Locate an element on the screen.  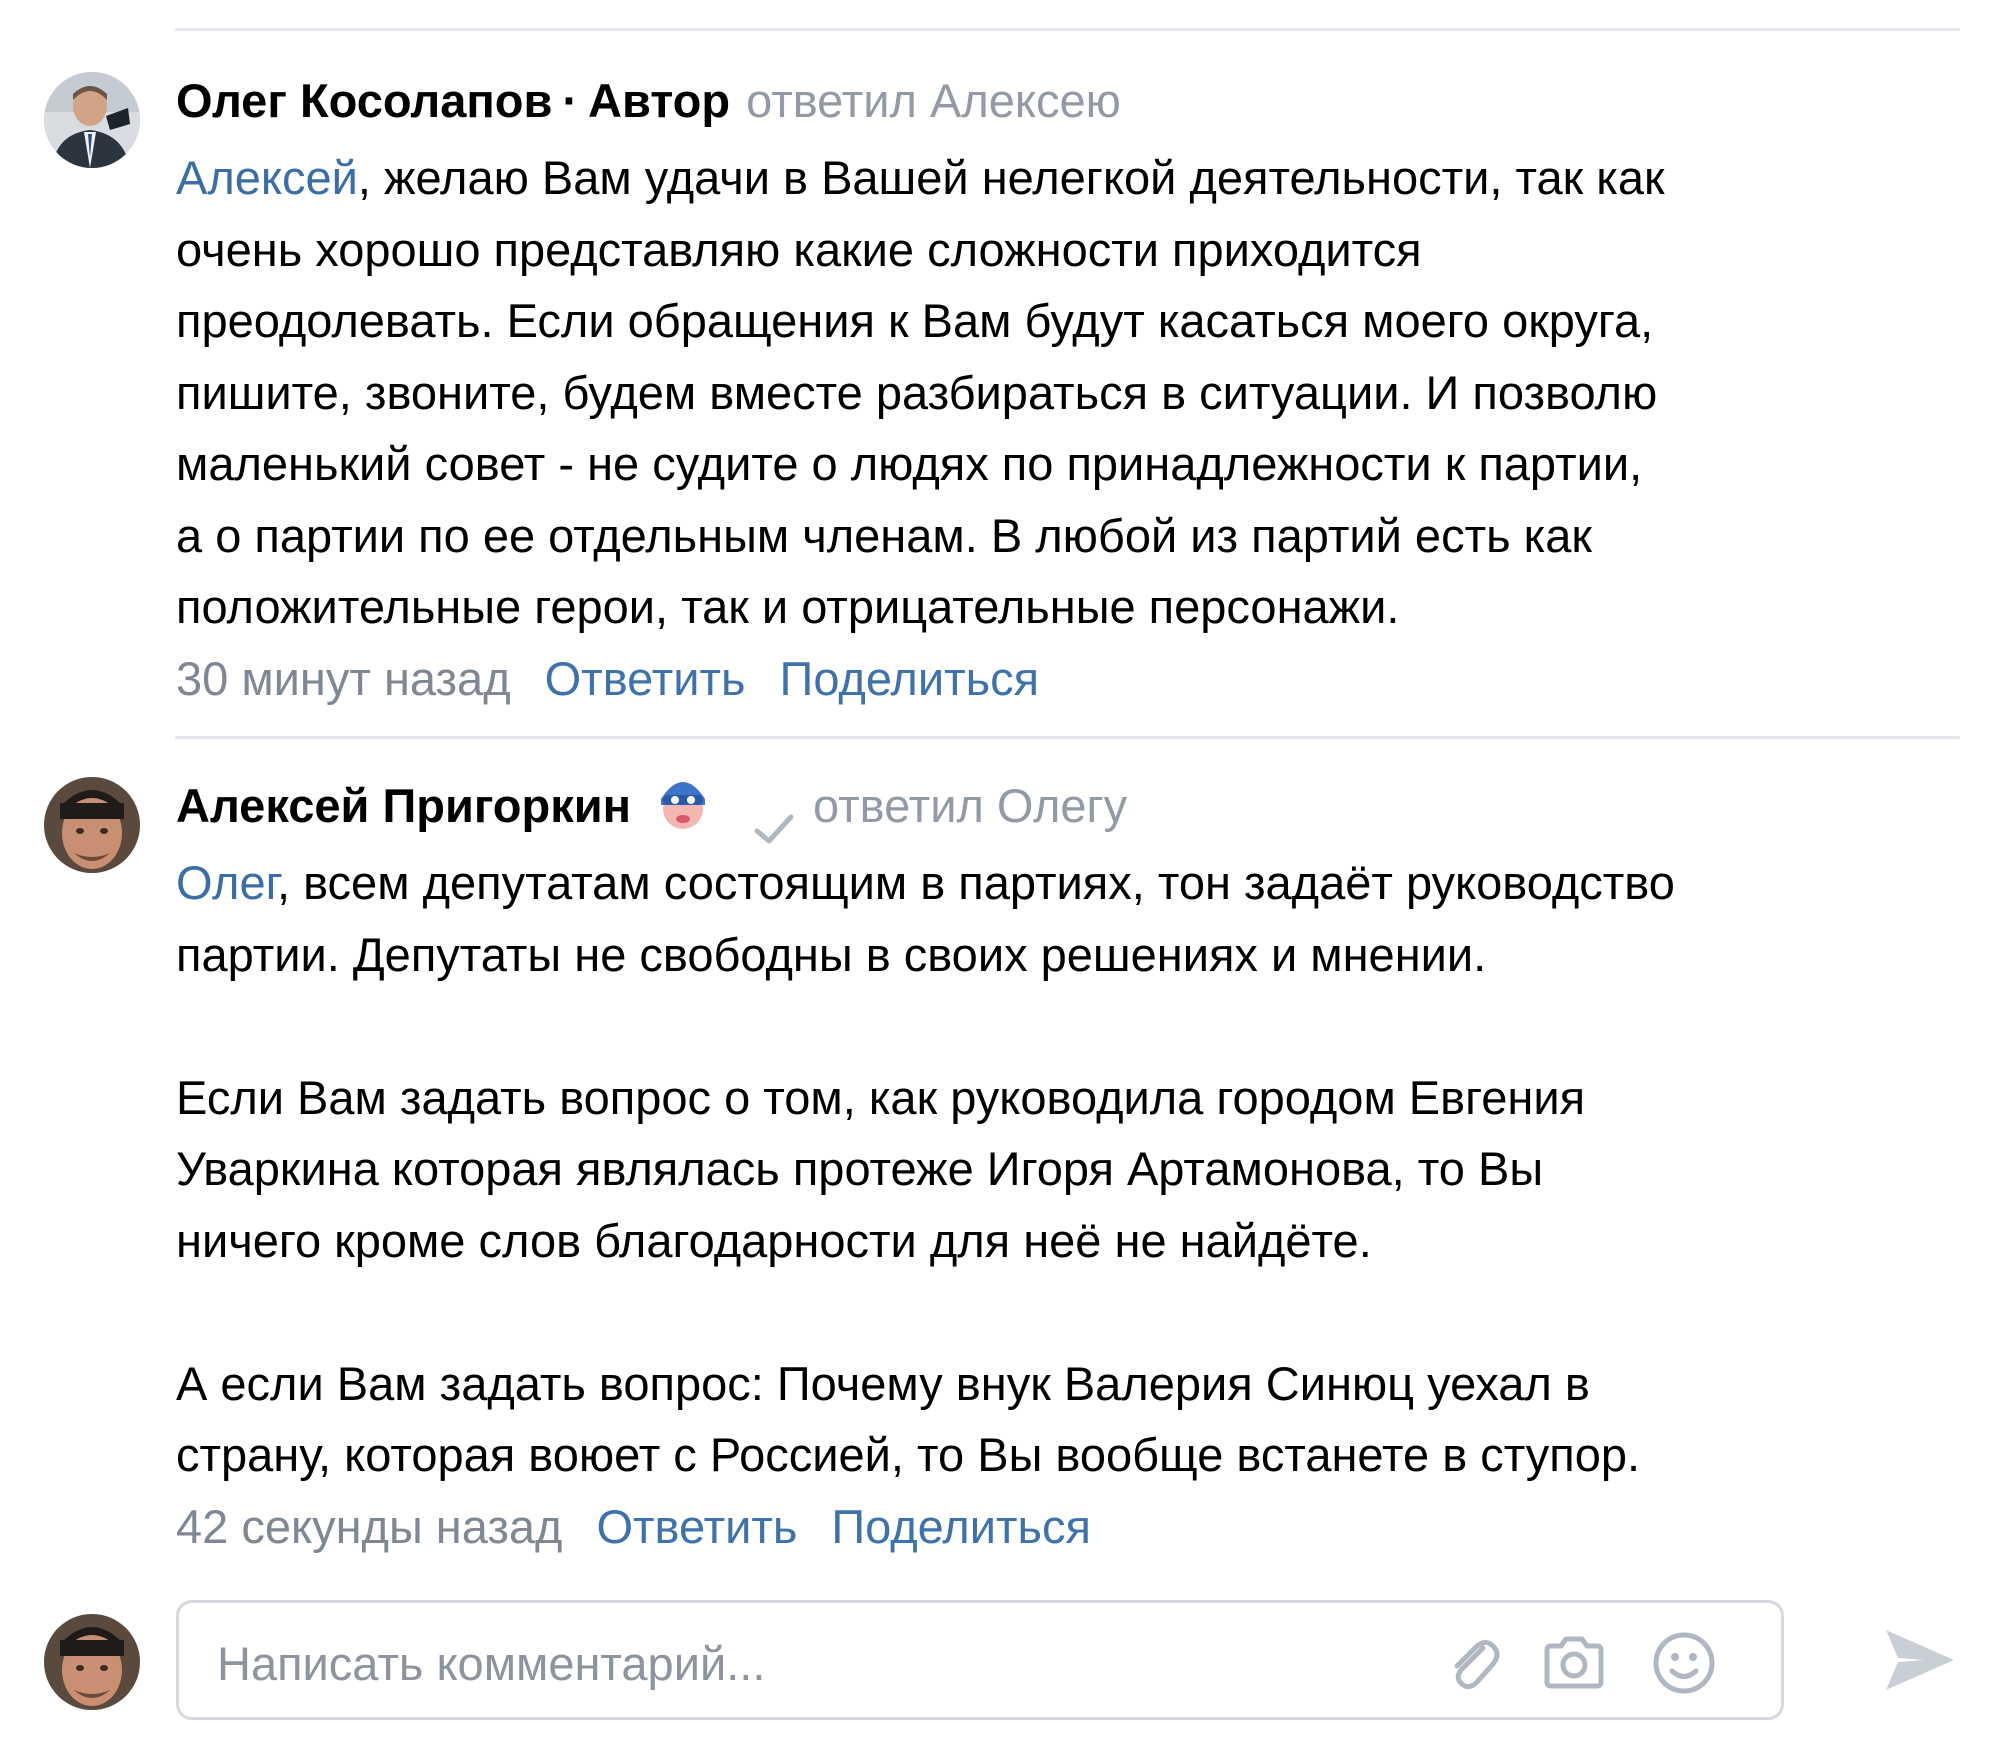
mention-link: Алексей is located at coordinates (267, 177).